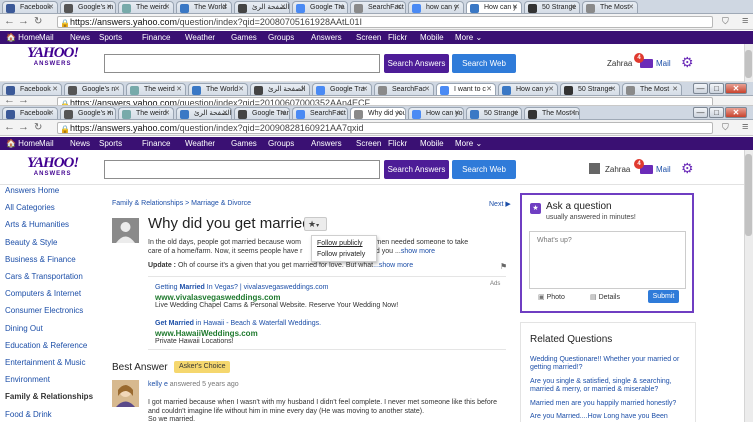 This screenshot has width=753, height=423. I want to click on browser-tab: how can y ✕, so click(436, 7).